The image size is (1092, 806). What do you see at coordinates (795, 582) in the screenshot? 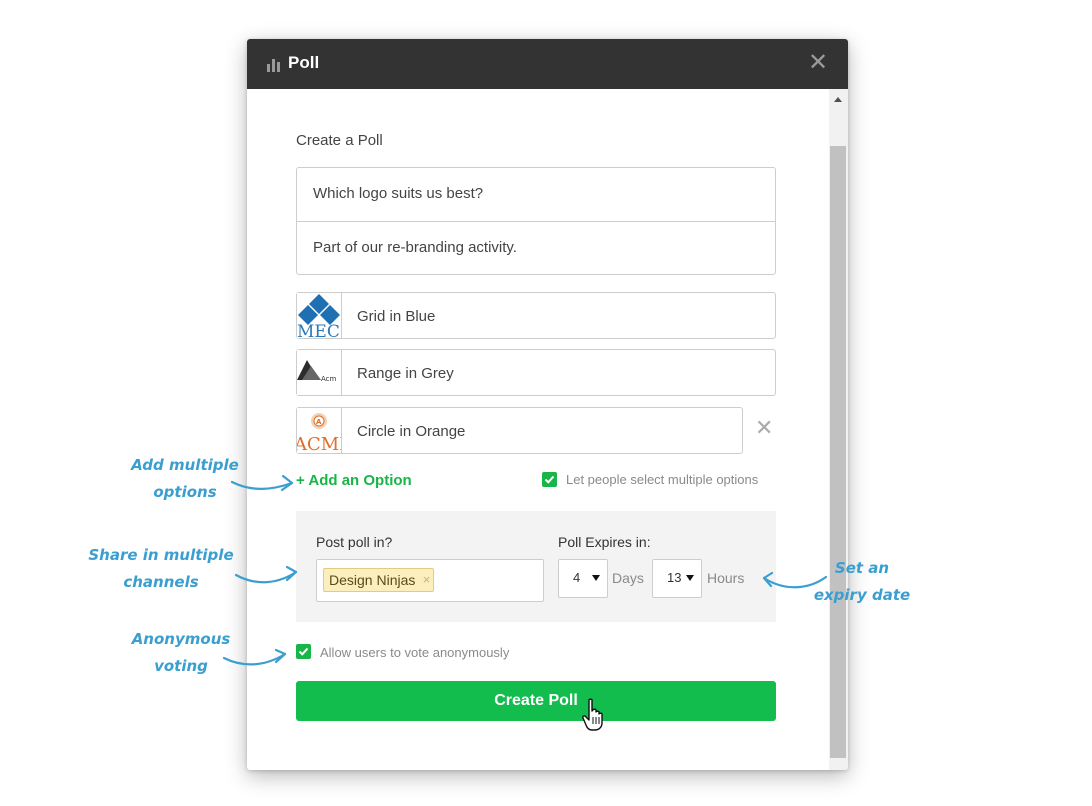
I see `arrow-expiry` at bounding box center [795, 582].